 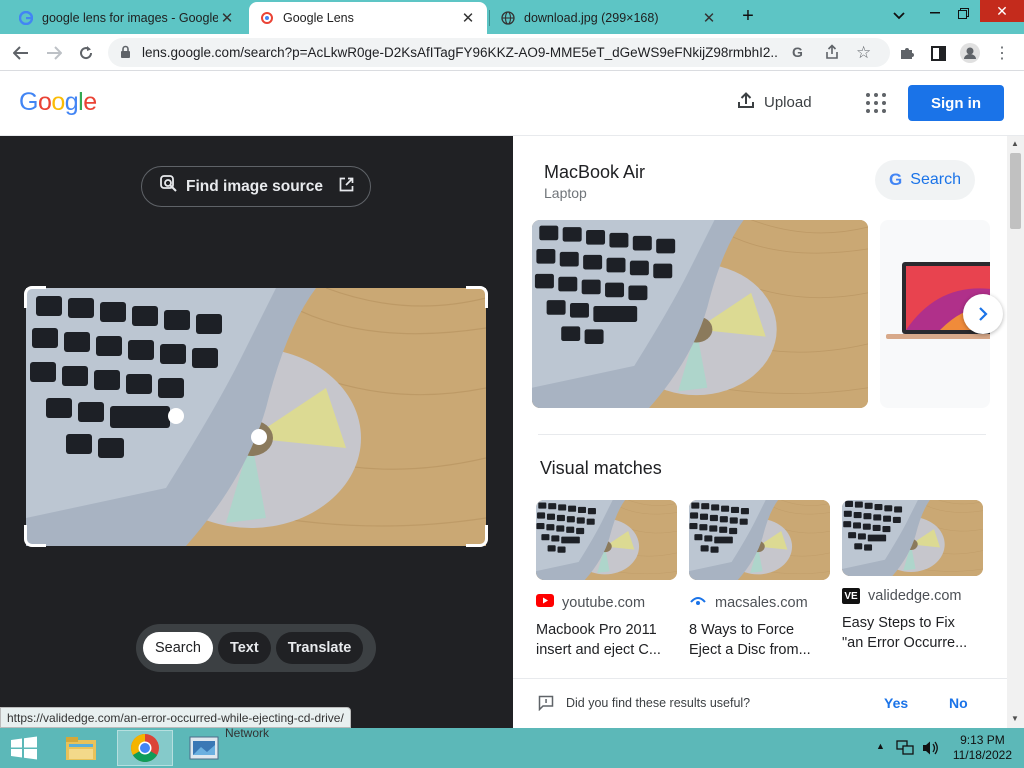 I want to click on start-windows-icon, so click(x=24, y=748).